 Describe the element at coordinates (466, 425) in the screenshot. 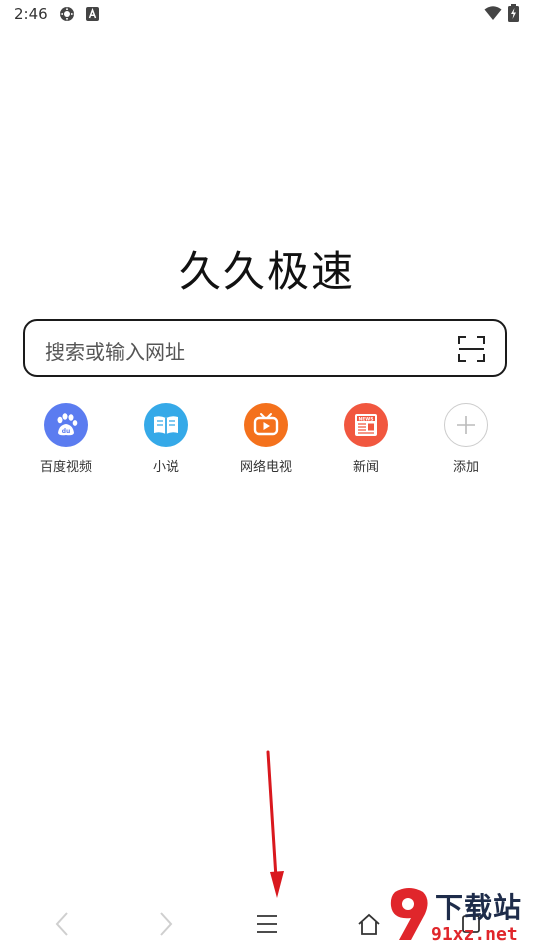

I see `plus-icon` at that location.